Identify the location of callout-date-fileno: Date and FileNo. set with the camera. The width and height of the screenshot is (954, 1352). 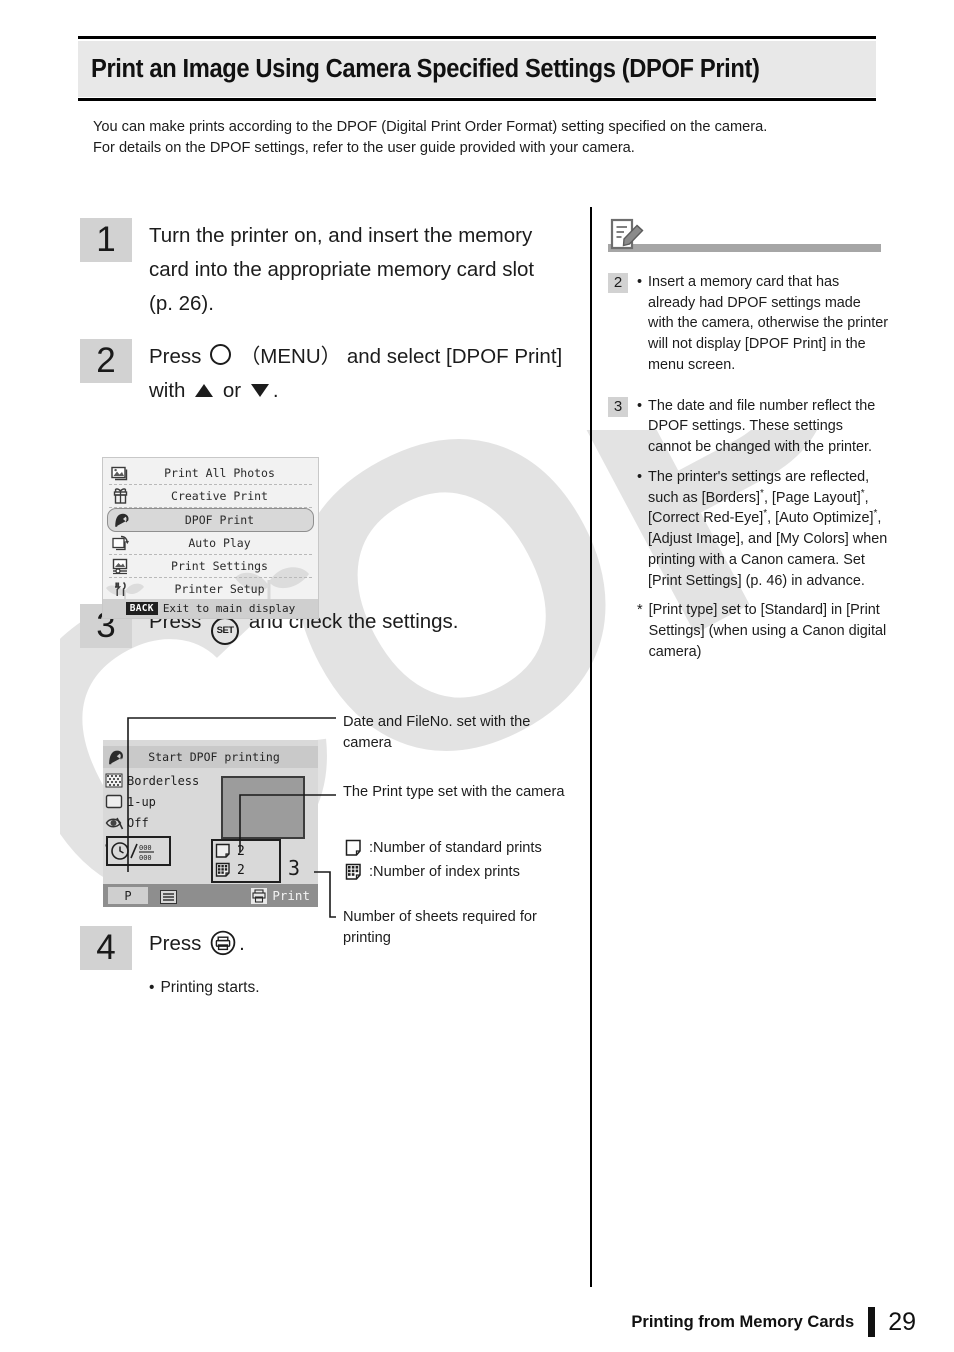
(437, 732).